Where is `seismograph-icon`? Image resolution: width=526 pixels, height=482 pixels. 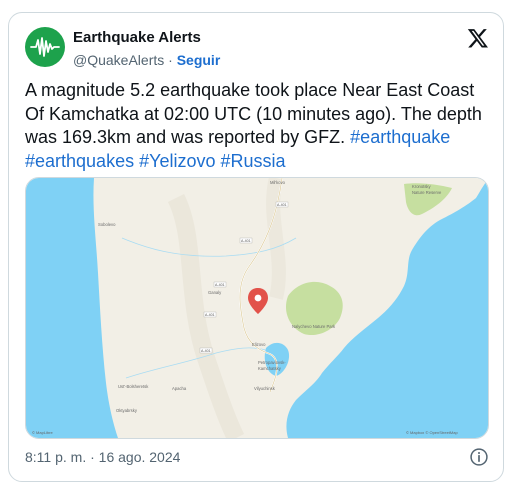
seismograph-icon is located at coordinates (45, 47).